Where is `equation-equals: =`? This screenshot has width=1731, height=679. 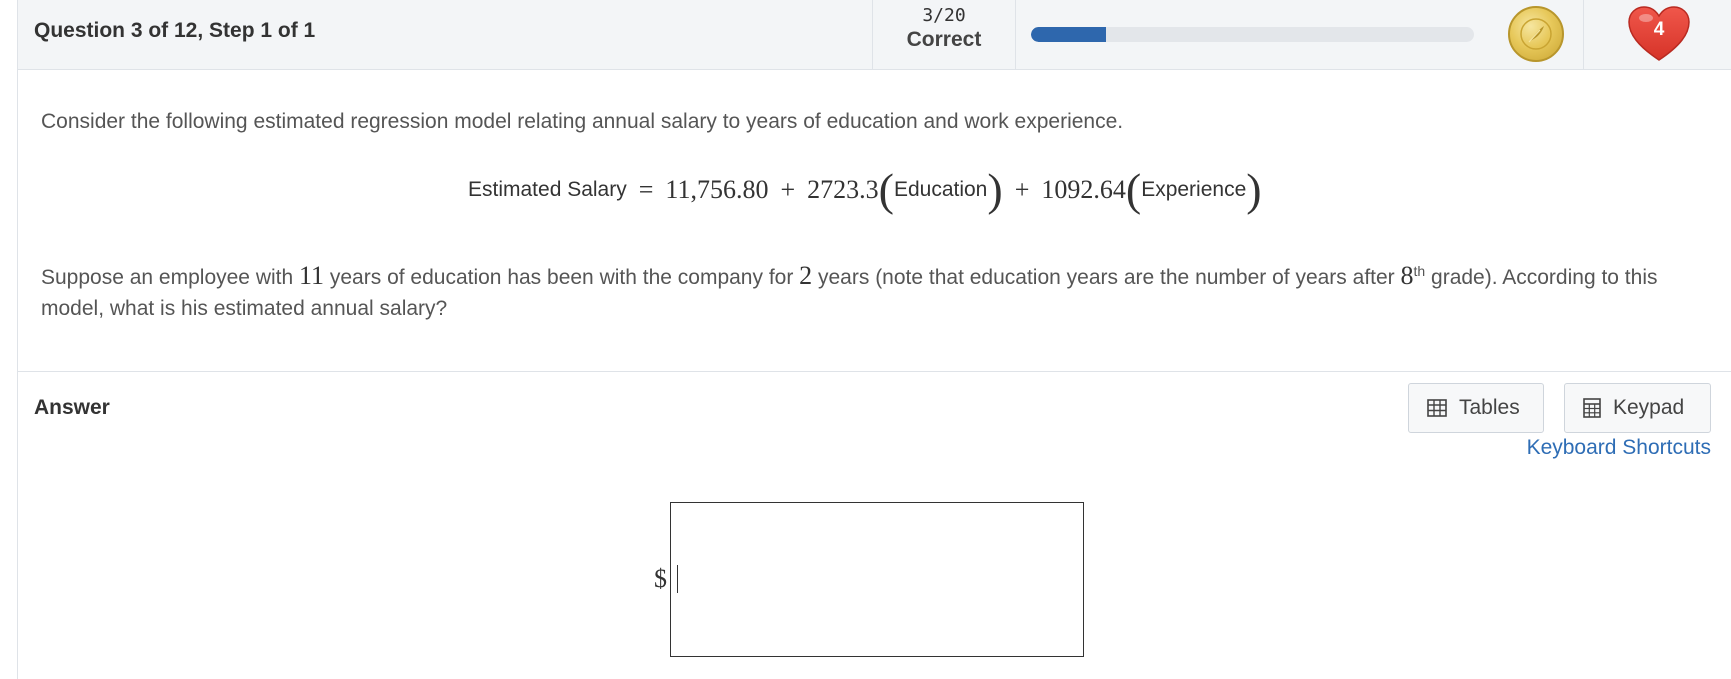
equation-equals: = is located at coordinates (646, 189).